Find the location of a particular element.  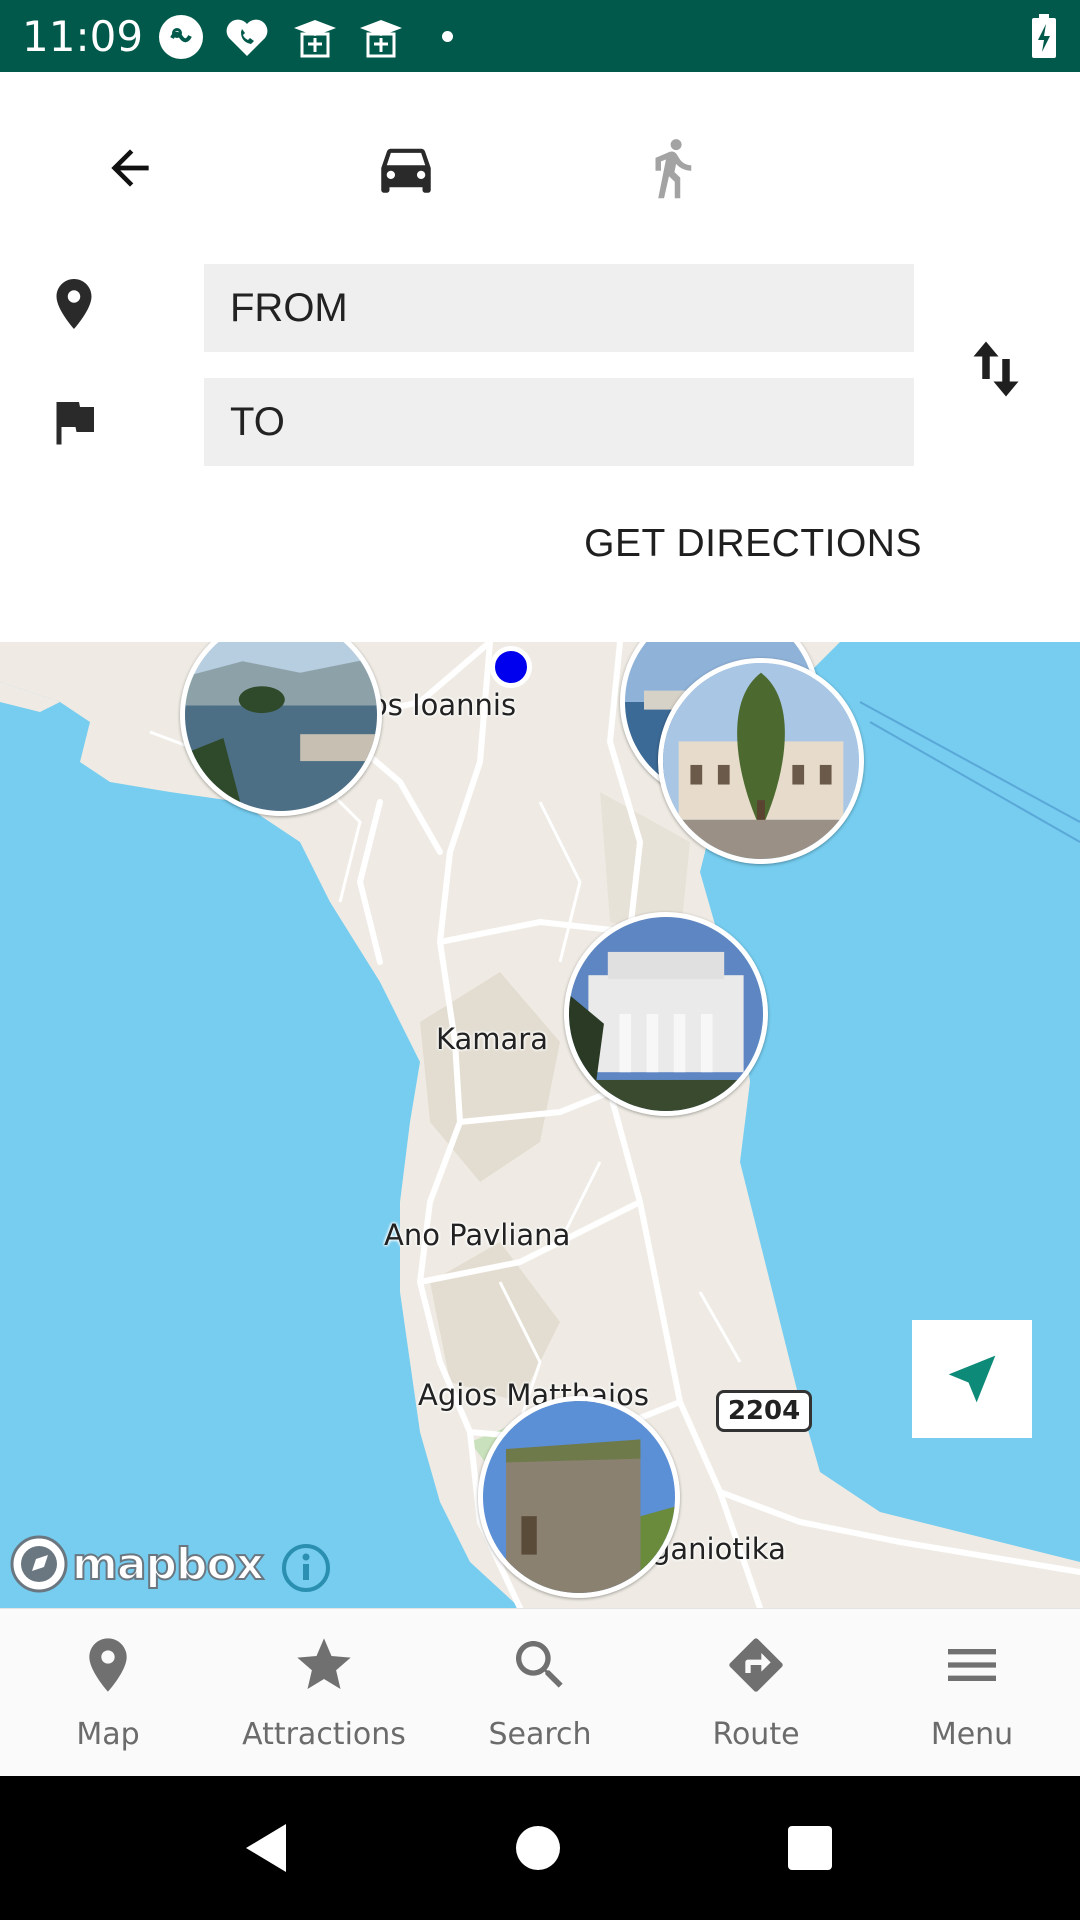

search-icon is located at coordinates (539, 1664).